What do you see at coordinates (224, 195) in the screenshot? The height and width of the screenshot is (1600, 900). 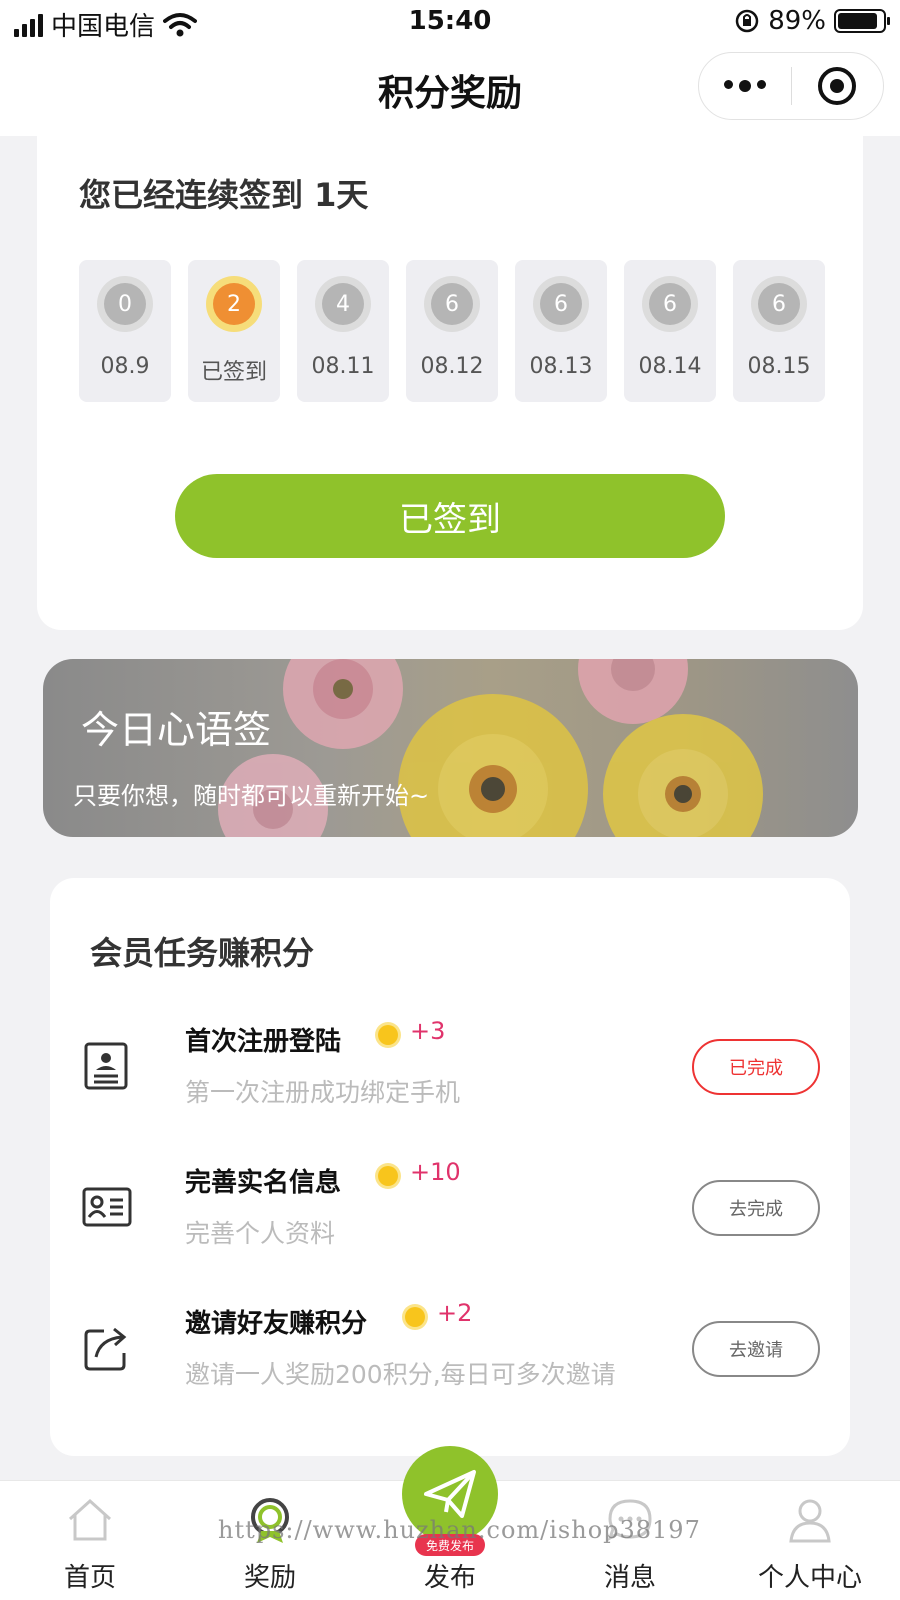 I see `sign-in-title: 您已经连续签到 1天` at bounding box center [224, 195].